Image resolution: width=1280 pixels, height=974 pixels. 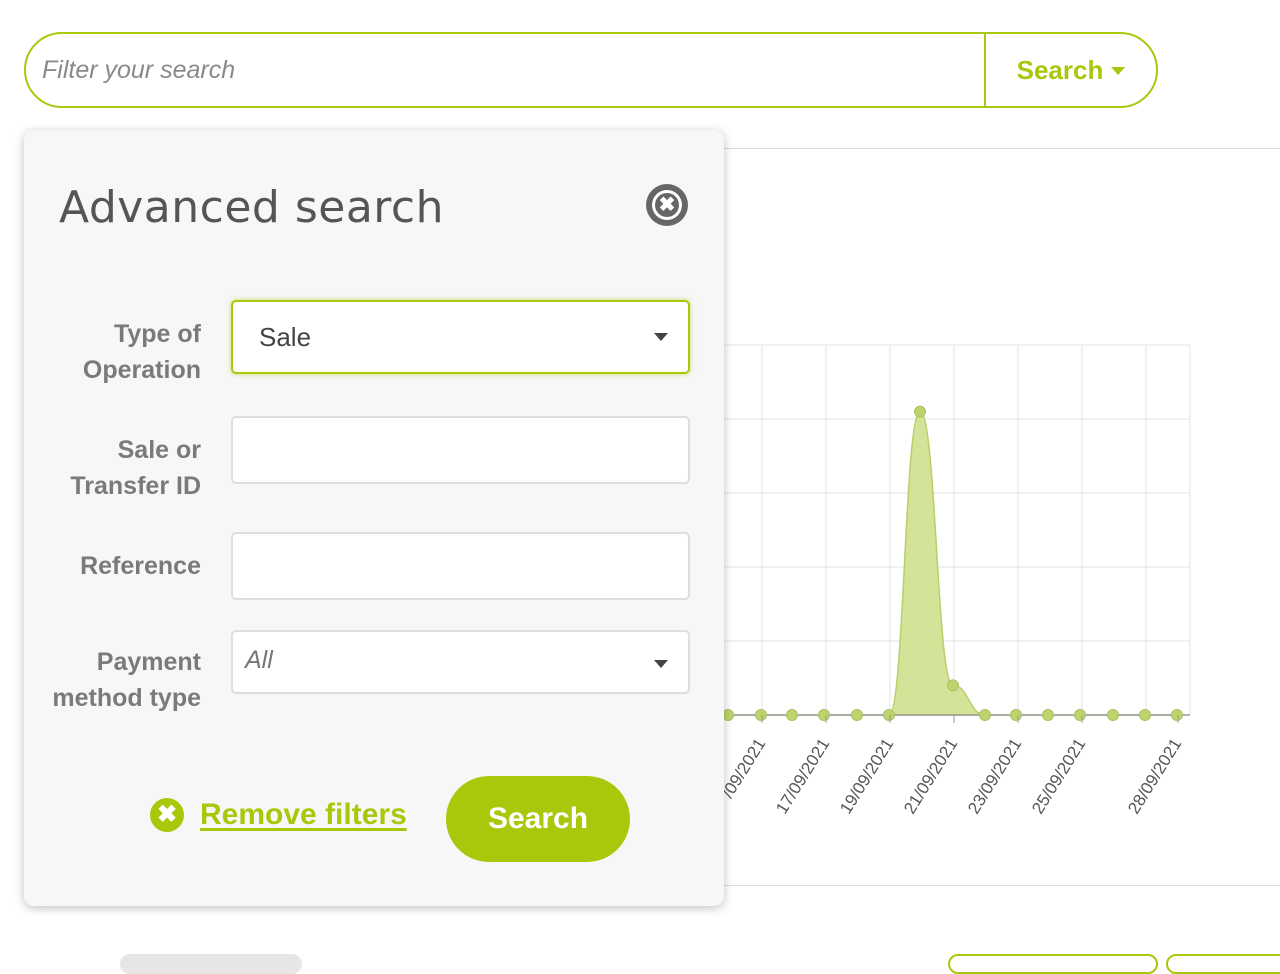 I want to click on search-bar: Search, so click(x=591, y=70).